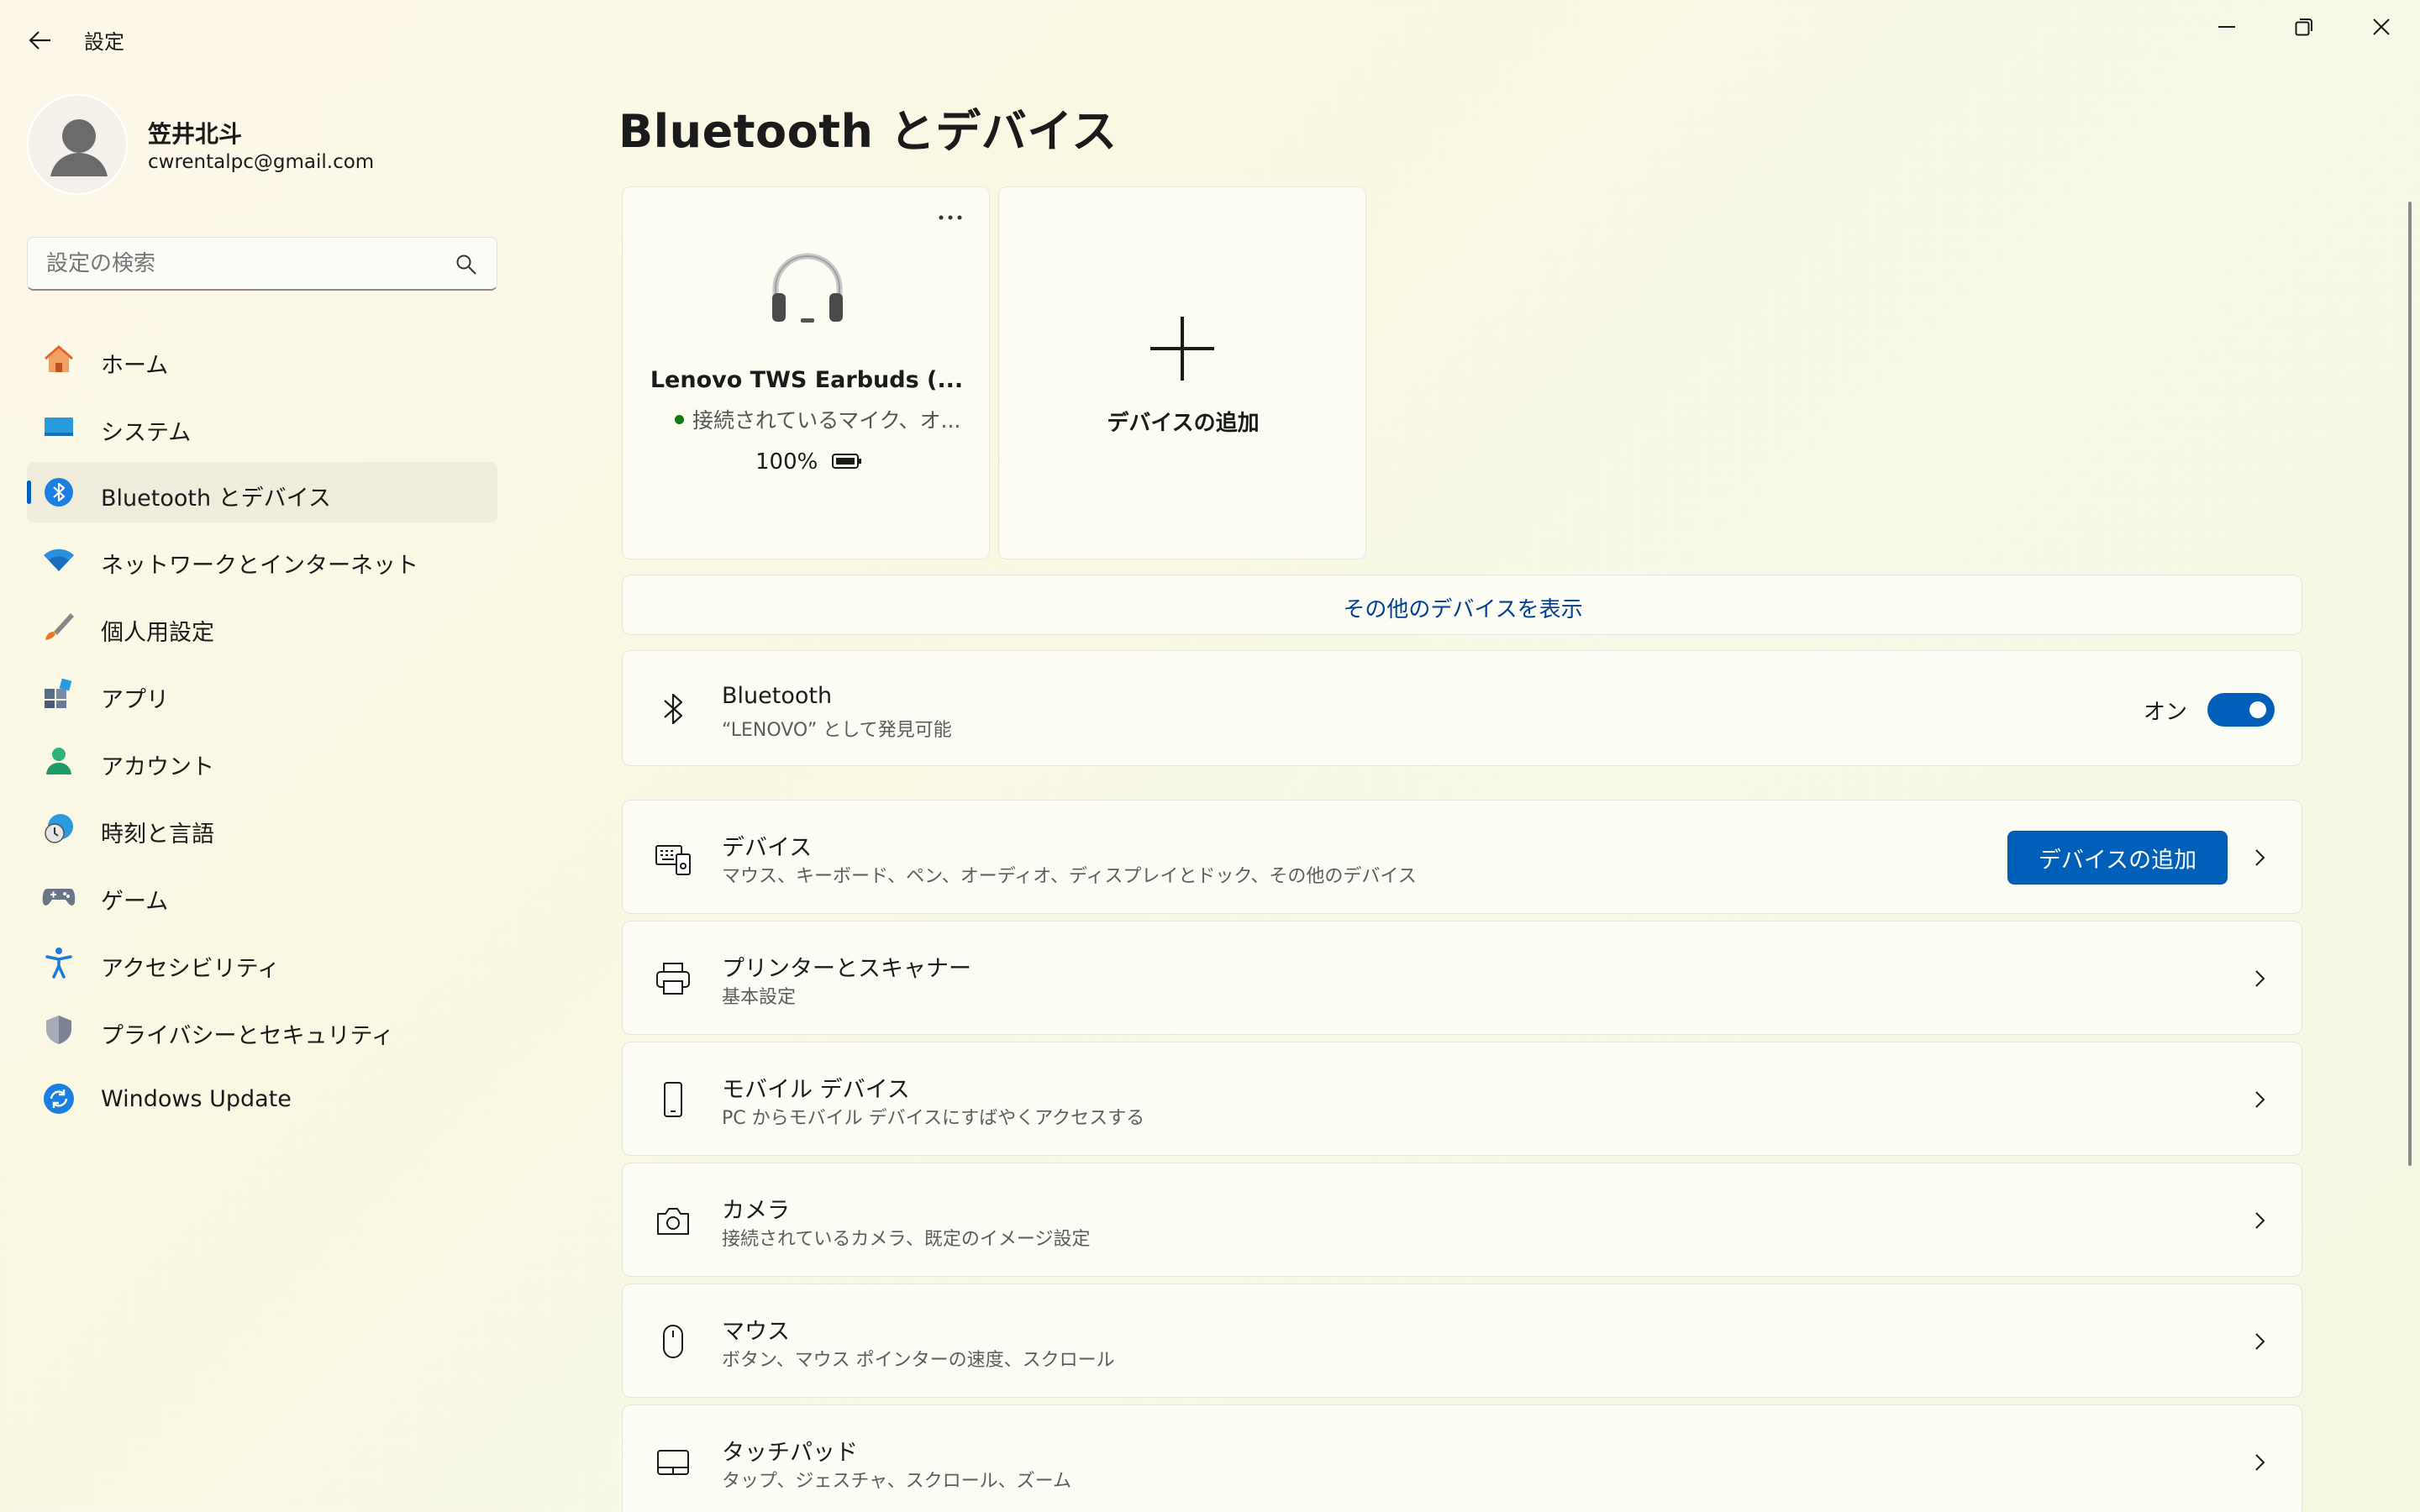 This screenshot has width=2420, height=1512. I want to click on row-title: タッチパッド, so click(790, 1453).